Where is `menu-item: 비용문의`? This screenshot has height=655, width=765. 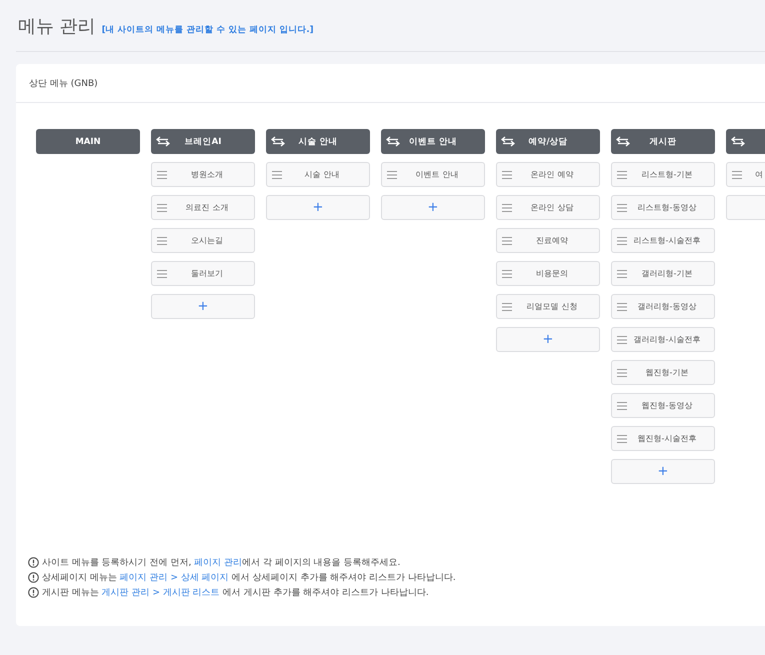
menu-item: 비용문의 is located at coordinates (548, 273).